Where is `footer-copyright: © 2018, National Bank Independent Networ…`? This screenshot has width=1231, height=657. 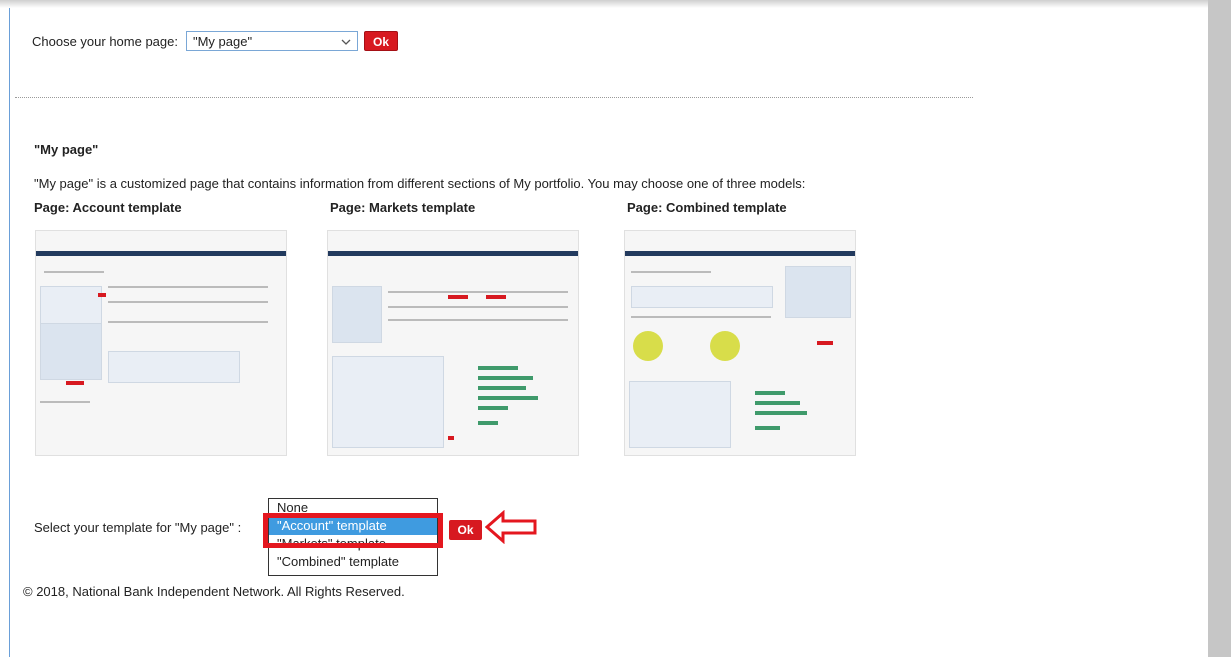 footer-copyright: © 2018, National Bank Independent Networ… is located at coordinates (214, 591).